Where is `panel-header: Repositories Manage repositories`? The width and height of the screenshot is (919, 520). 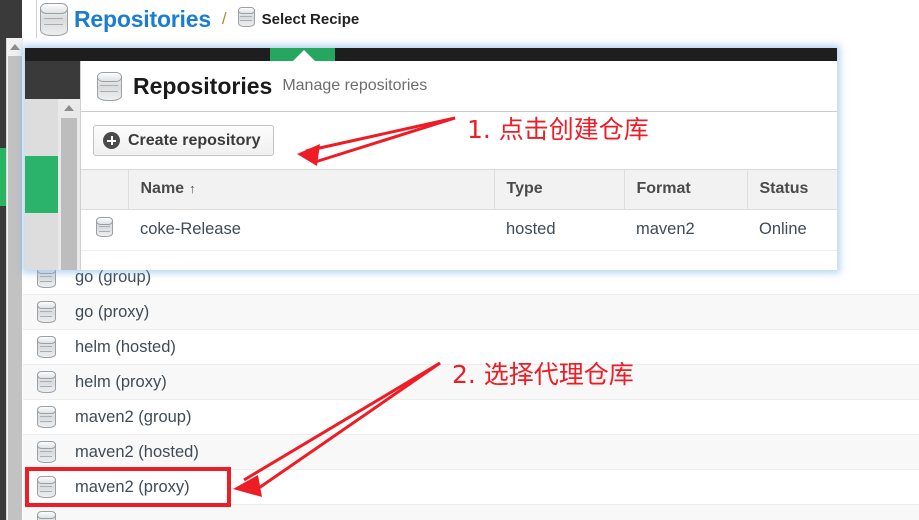
panel-header: Repositories Manage repositories is located at coordinates (459, 86).